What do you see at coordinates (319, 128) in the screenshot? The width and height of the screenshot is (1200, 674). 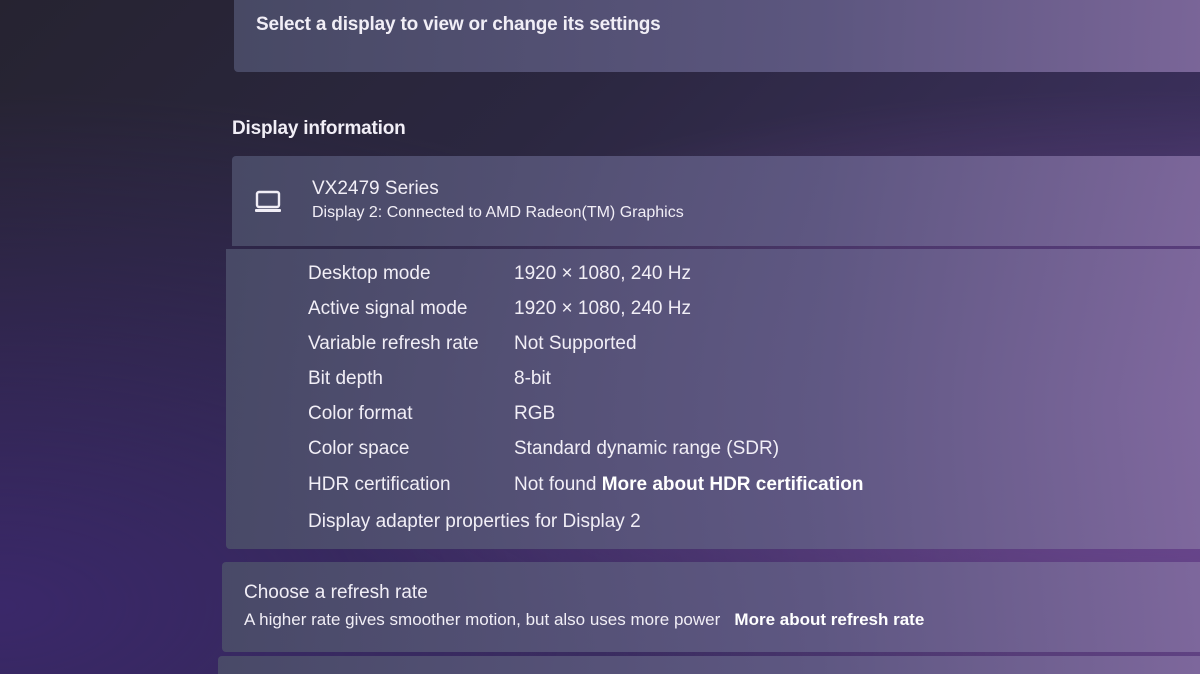 I see `section-heading-display-information: Display information` at bounding box center [319, 128].